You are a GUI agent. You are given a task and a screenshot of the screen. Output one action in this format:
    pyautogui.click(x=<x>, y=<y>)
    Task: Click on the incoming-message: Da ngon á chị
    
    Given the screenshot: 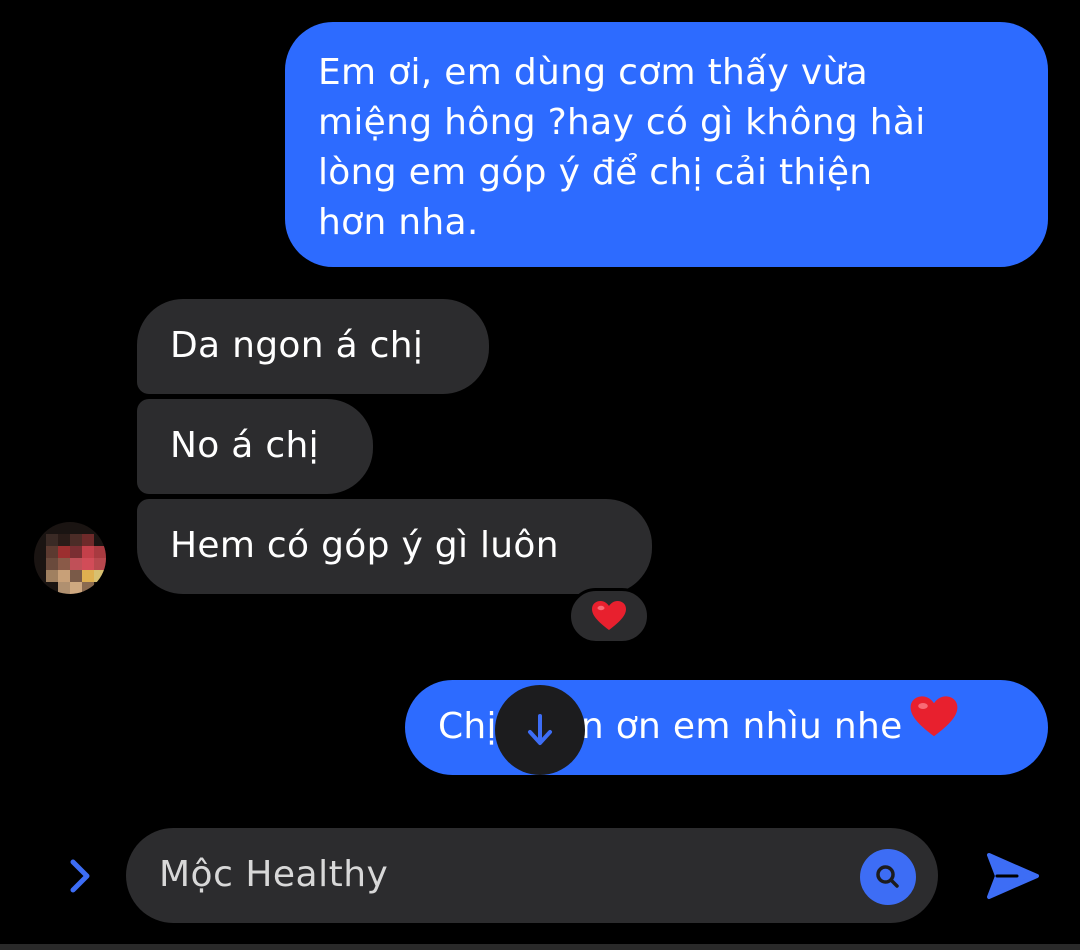 What is the action you would take?
    pyautogui.click(x=313, y=346)
    